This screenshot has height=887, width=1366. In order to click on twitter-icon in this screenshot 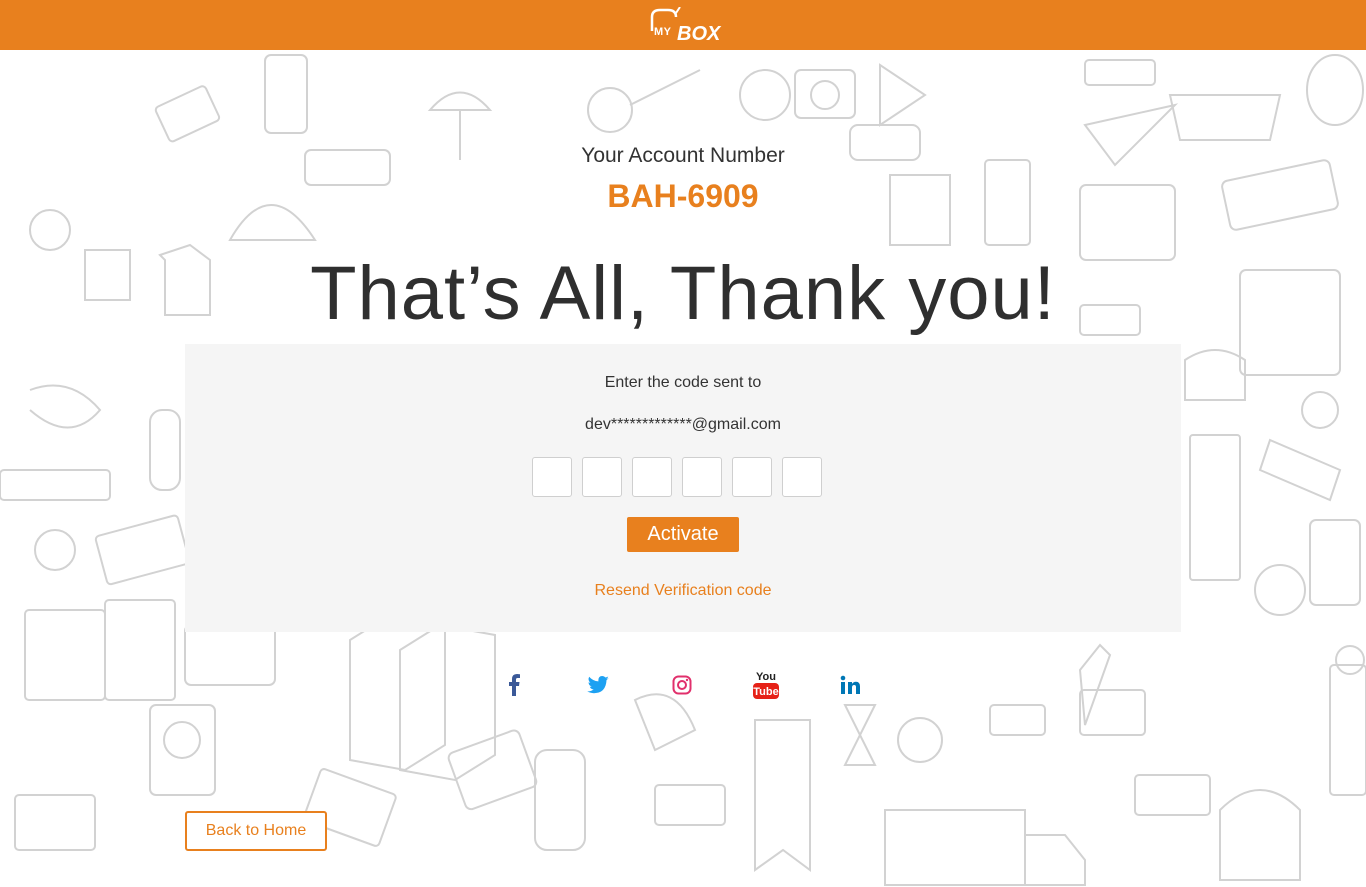, I will do `click(598, 685)`.